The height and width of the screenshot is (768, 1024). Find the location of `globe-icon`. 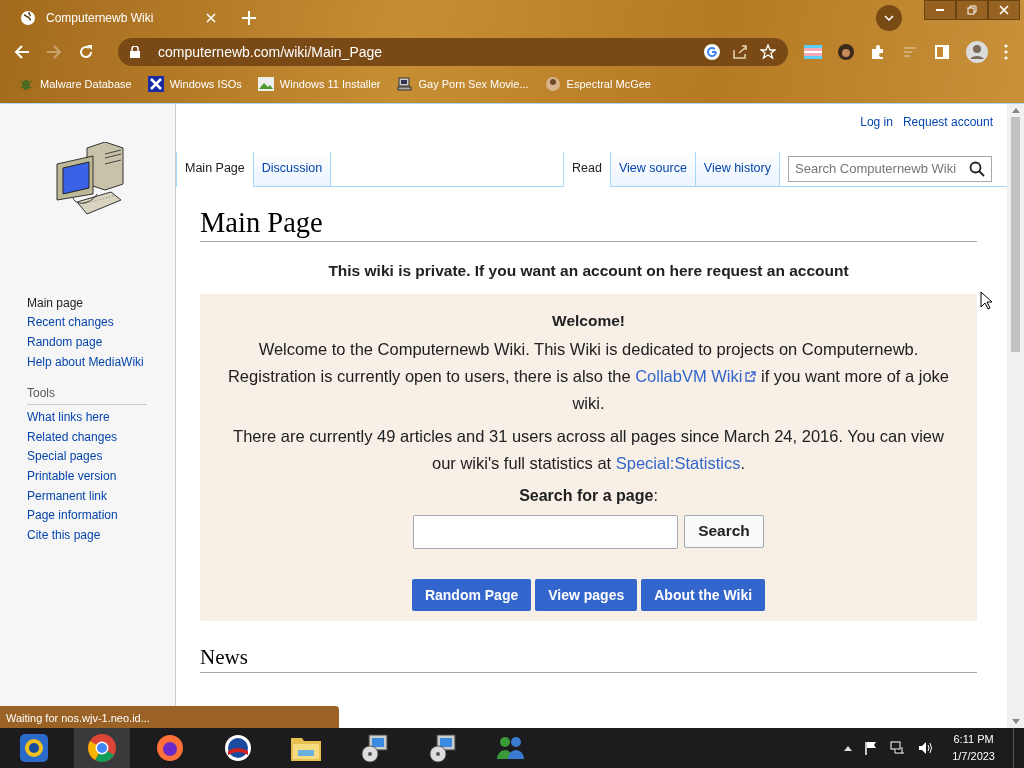

globe-icon is located at coordinates (28, 17).